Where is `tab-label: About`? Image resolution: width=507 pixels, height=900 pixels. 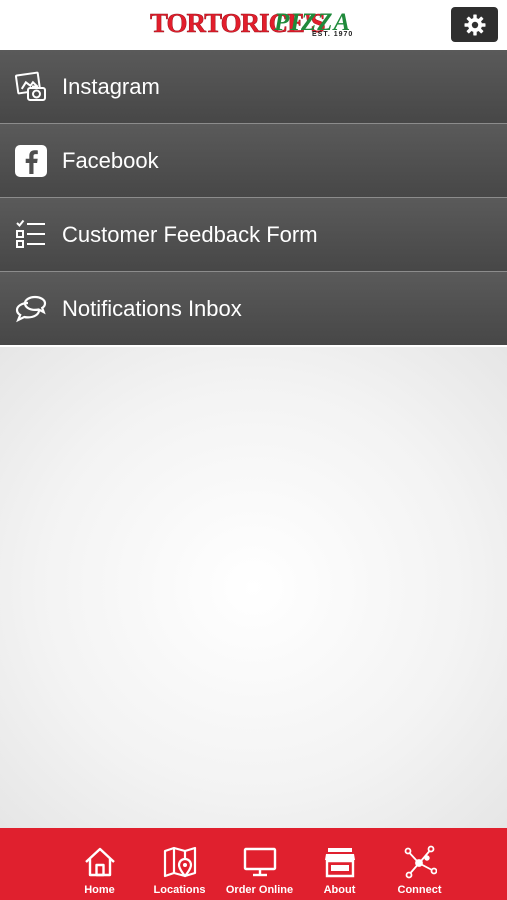 tab-label: About is located at coordinates (339, 890).